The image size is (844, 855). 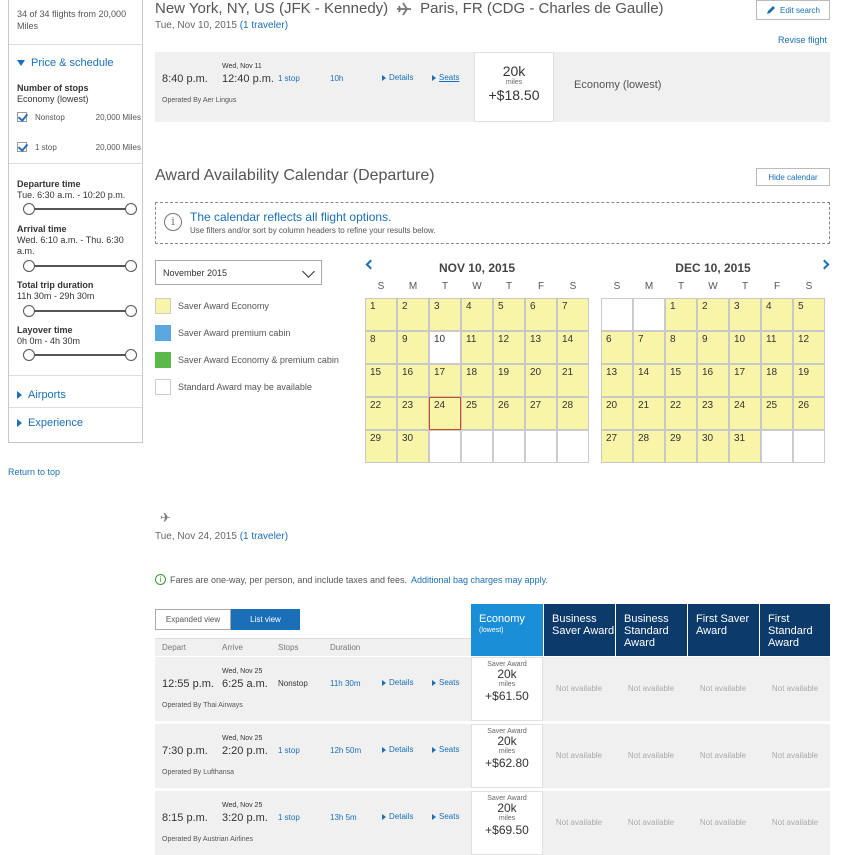 I want to click on stops-link: Nonstop, so click(x=293, y=683).